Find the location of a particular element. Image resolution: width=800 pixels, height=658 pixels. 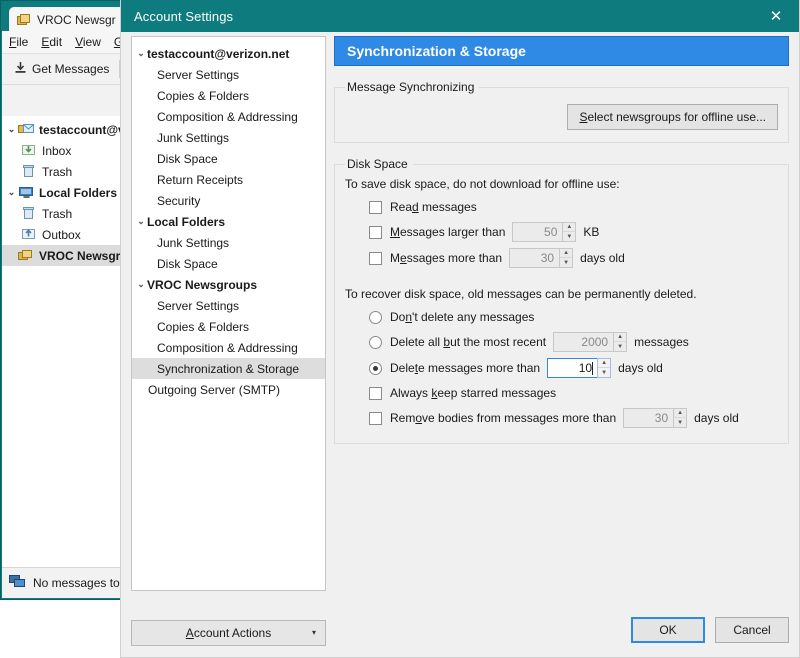

folder-label: Local Folders is located at coordinates (78, 192).